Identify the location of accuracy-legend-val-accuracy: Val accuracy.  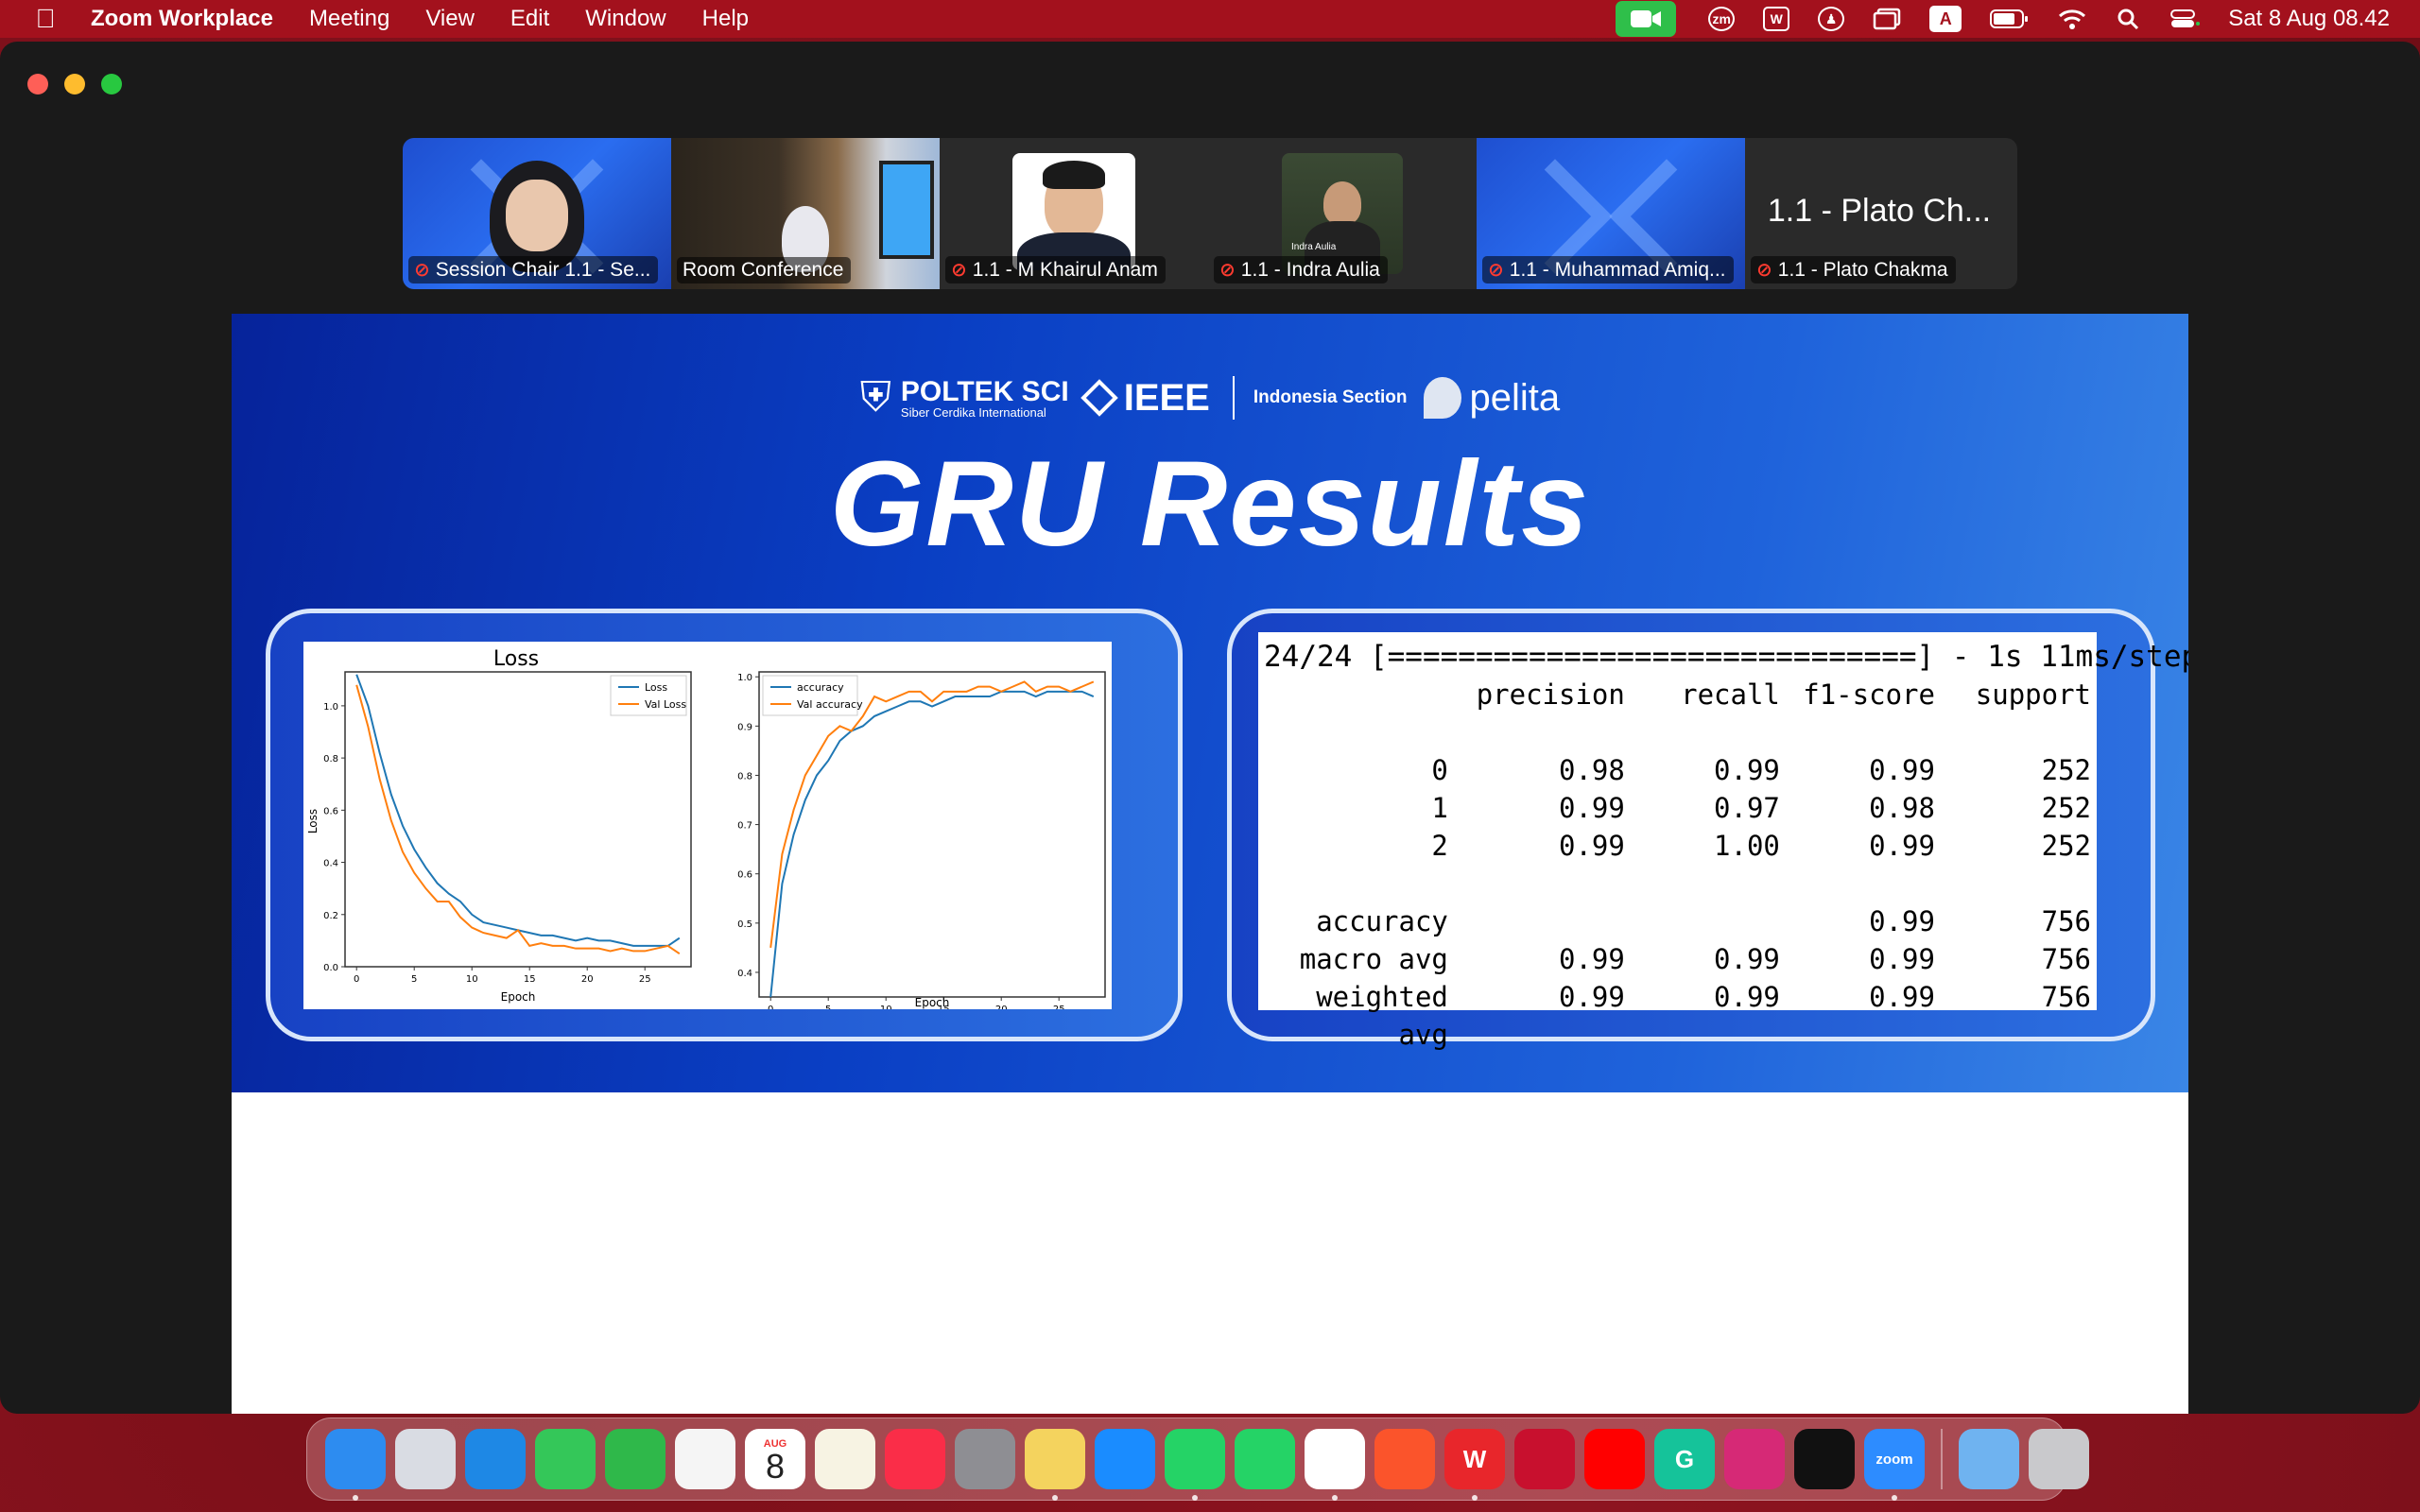
(830, 704).